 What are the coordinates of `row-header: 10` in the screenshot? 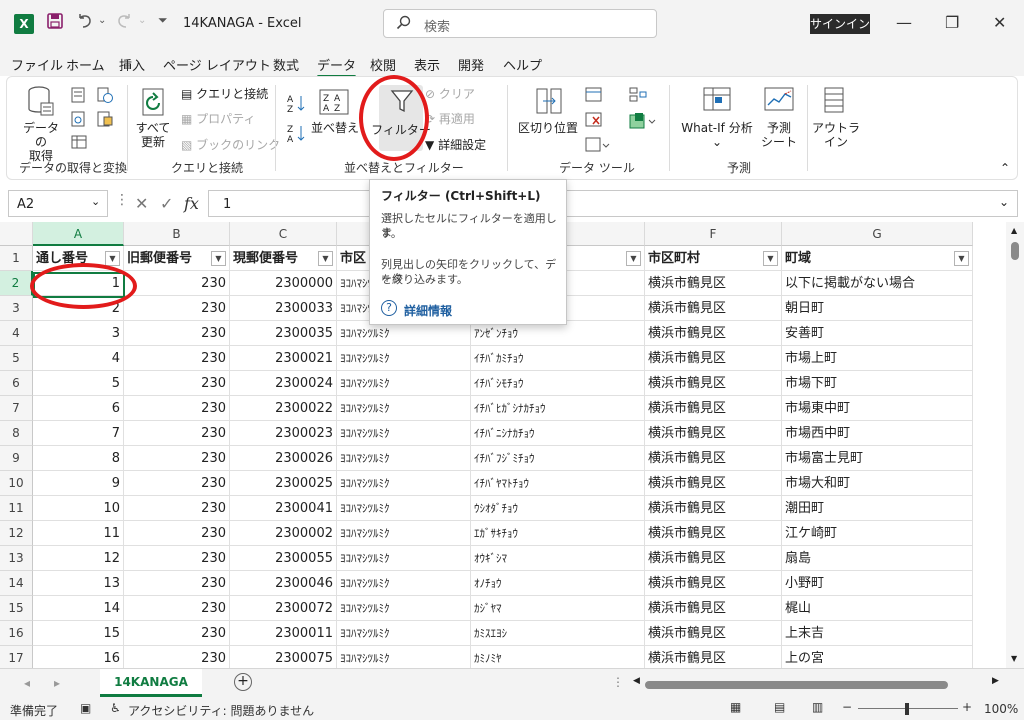 It's located at (16, 483).